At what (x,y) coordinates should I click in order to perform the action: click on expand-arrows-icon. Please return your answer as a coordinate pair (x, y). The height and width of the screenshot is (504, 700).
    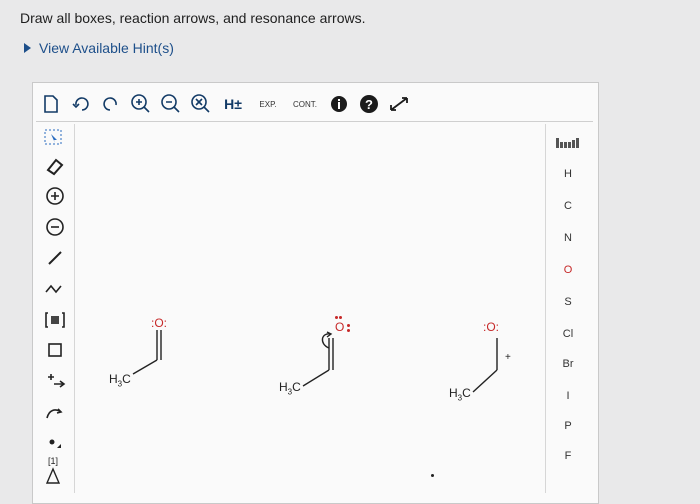
    Looking at the image, I should click on (399, 104).